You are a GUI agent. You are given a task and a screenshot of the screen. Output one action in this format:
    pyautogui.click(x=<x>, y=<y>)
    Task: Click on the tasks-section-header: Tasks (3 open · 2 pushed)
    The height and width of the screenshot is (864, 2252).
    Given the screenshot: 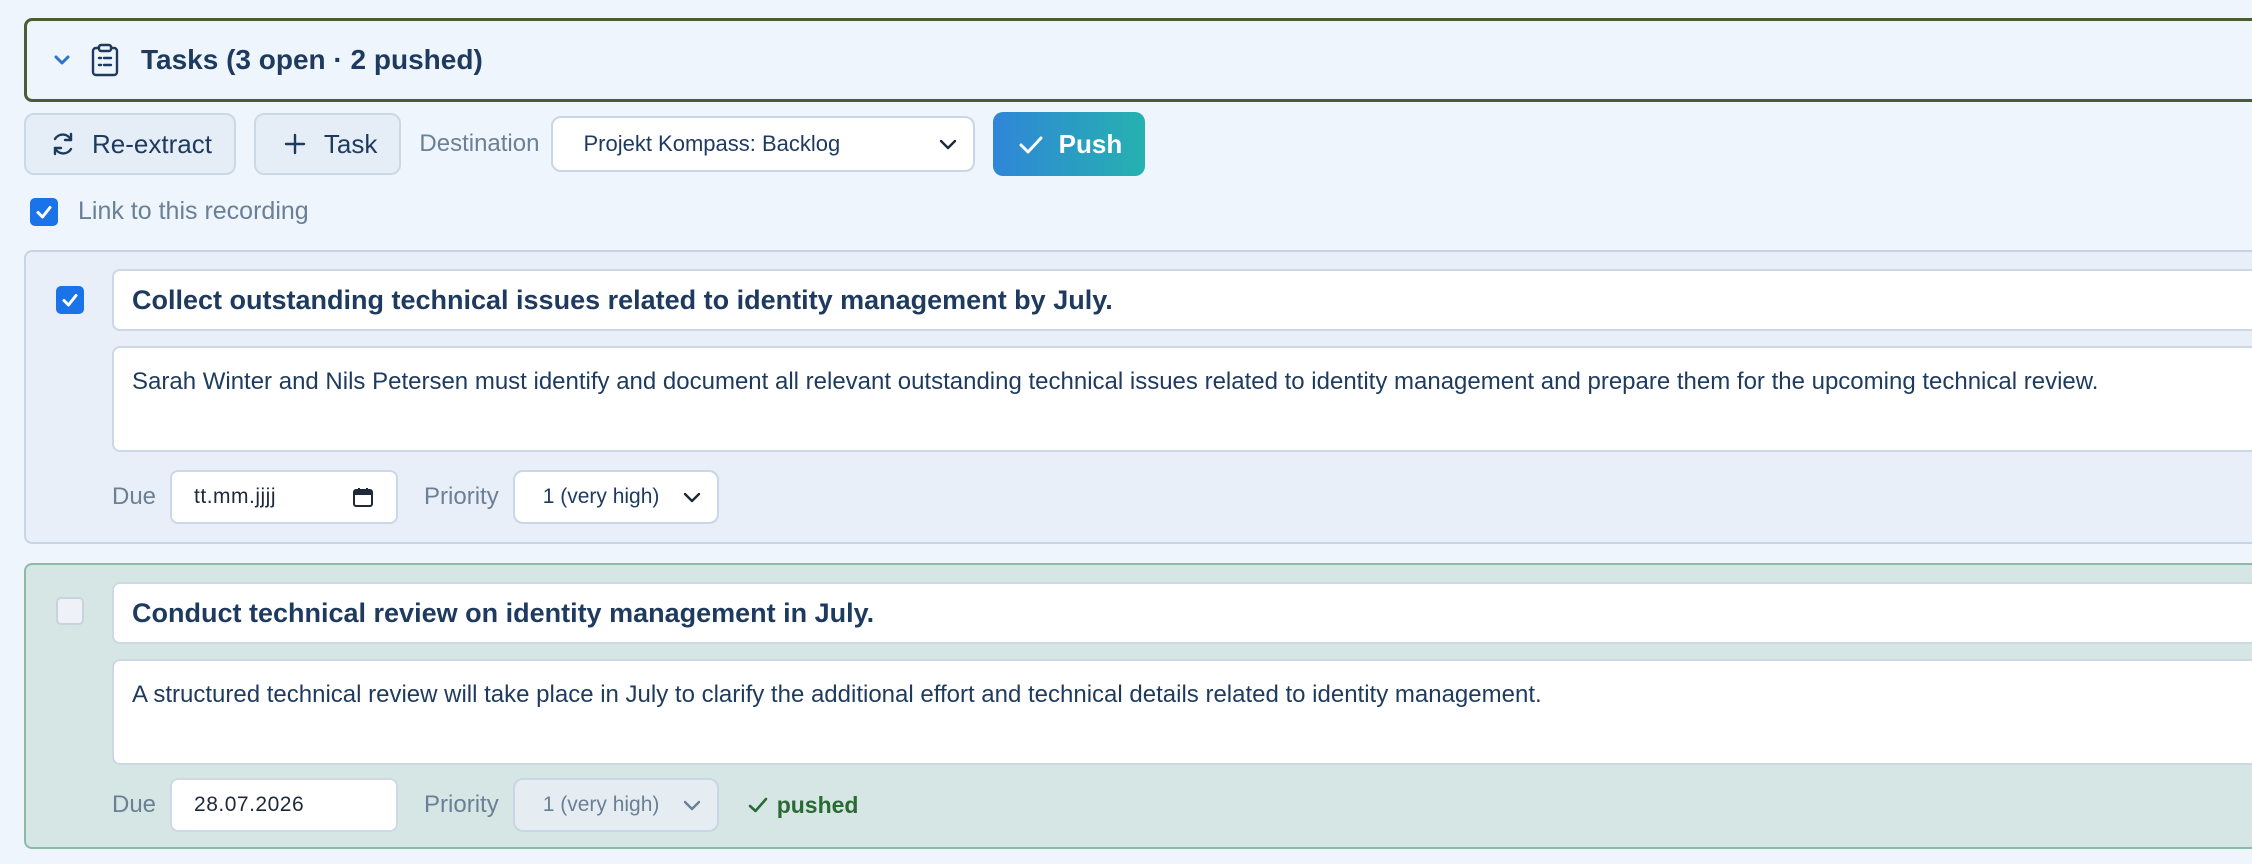 What is the action you would take?
    pyautogui.click(x=1138, y=60)
    